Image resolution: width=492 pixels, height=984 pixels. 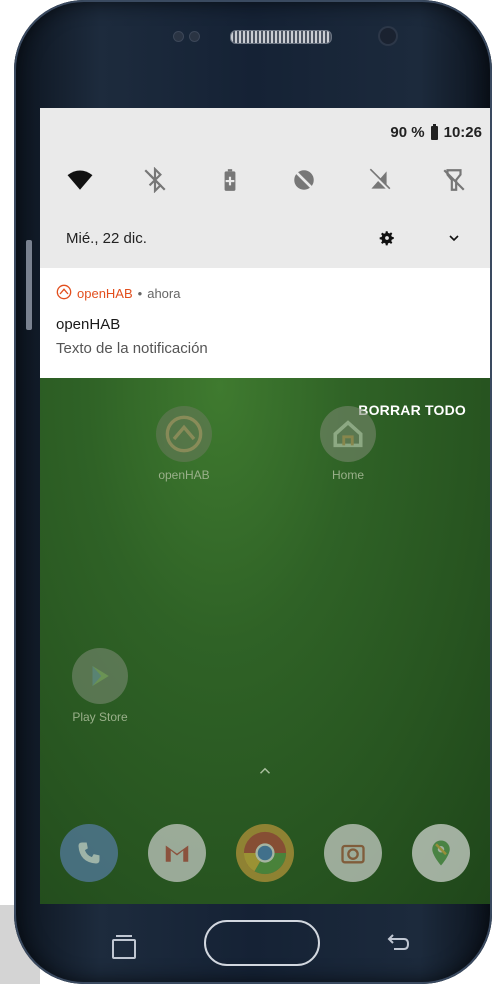 I want to click on gmail-icon, so click(x=177, y=853).